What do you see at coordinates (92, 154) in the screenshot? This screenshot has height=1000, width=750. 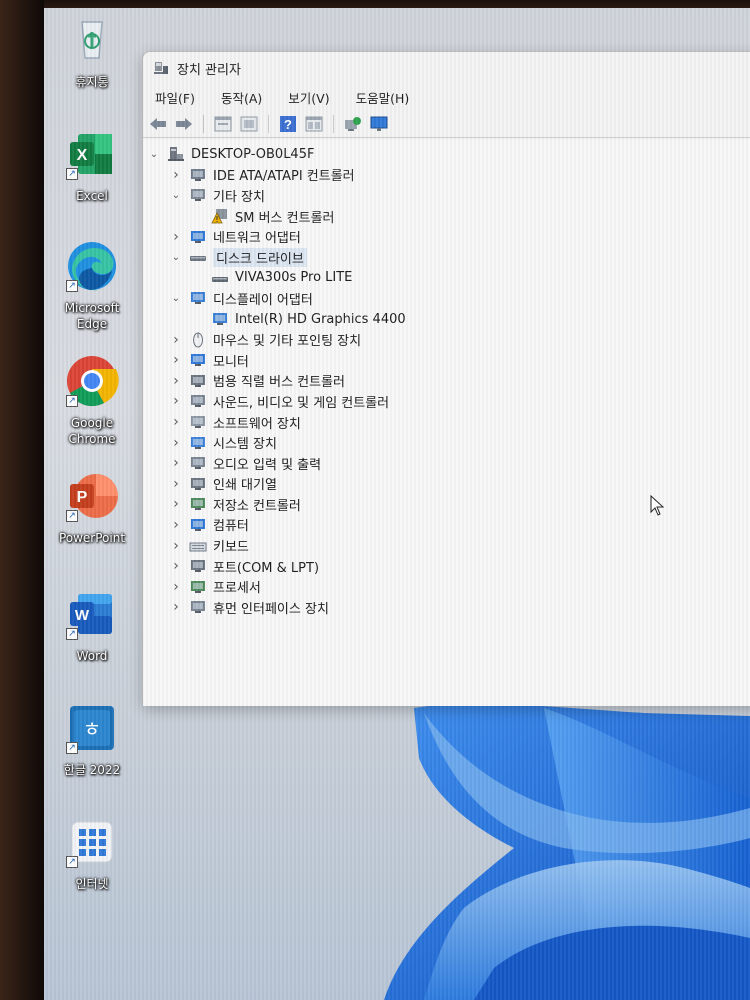 I see `excel-icon: X ↗` at bounding box center [92, 154].